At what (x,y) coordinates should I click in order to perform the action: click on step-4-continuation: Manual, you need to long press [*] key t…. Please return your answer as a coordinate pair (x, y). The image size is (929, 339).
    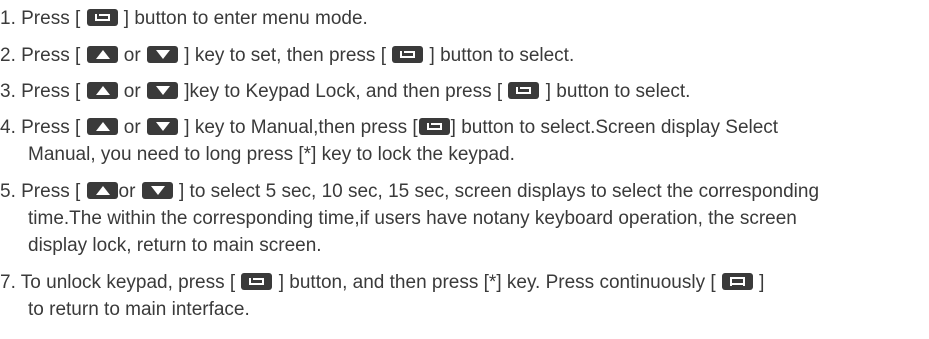
    Looking at the image, I should click on (271, 154).